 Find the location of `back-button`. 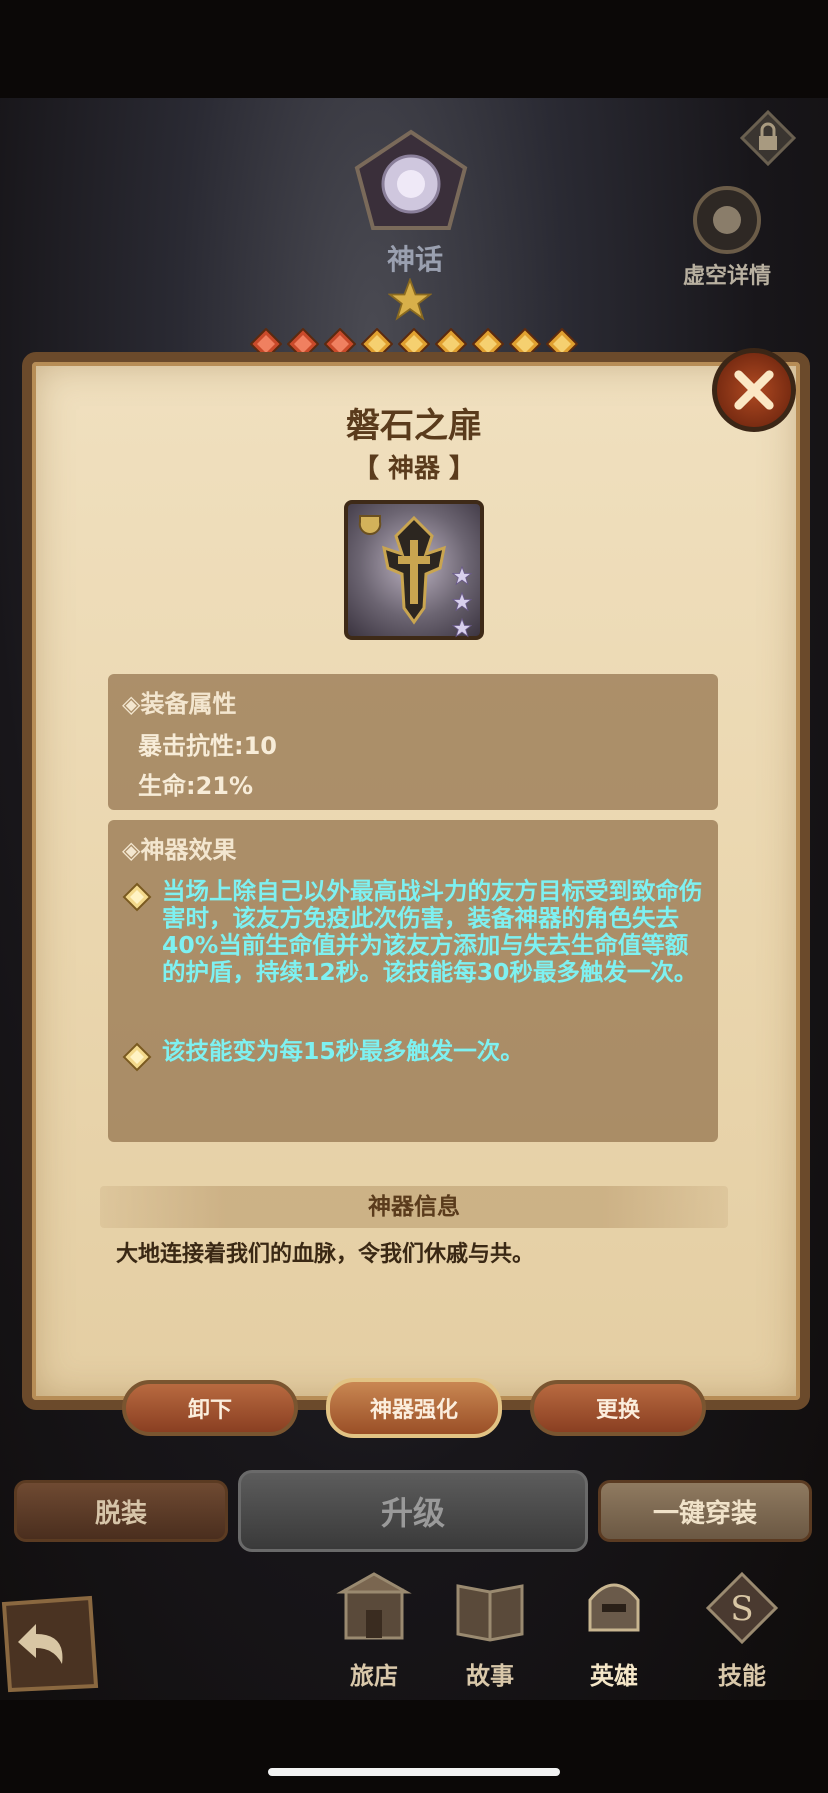

back-button is located at coordinates (50, 1644).